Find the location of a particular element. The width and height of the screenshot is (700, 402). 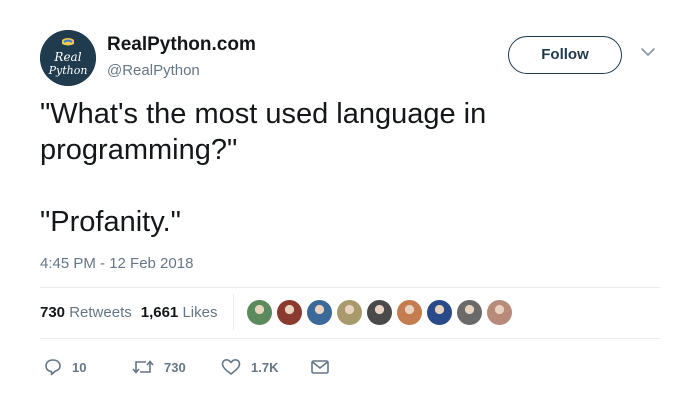

retweet-icon is located at coordinates (143, 367).